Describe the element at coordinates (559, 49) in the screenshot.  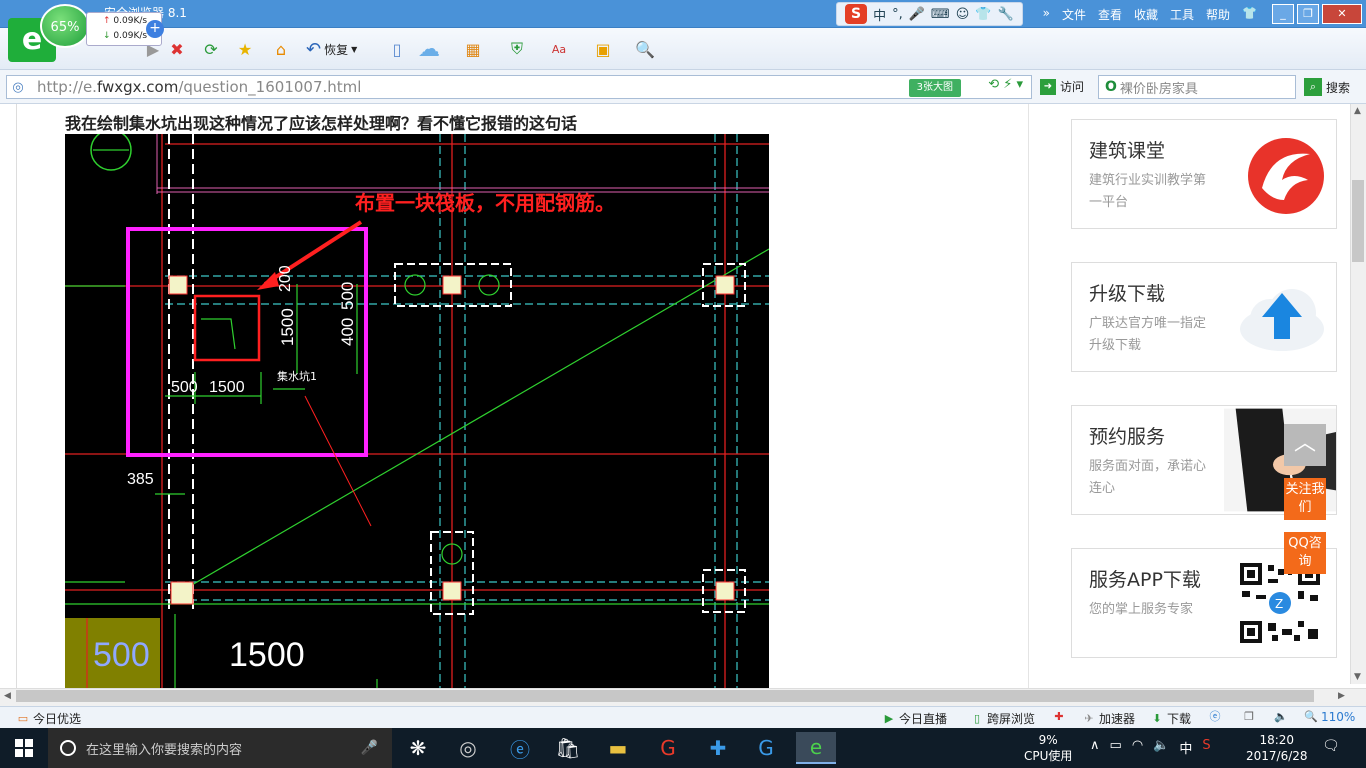
I see `pdf-icon: Aa` at that location.